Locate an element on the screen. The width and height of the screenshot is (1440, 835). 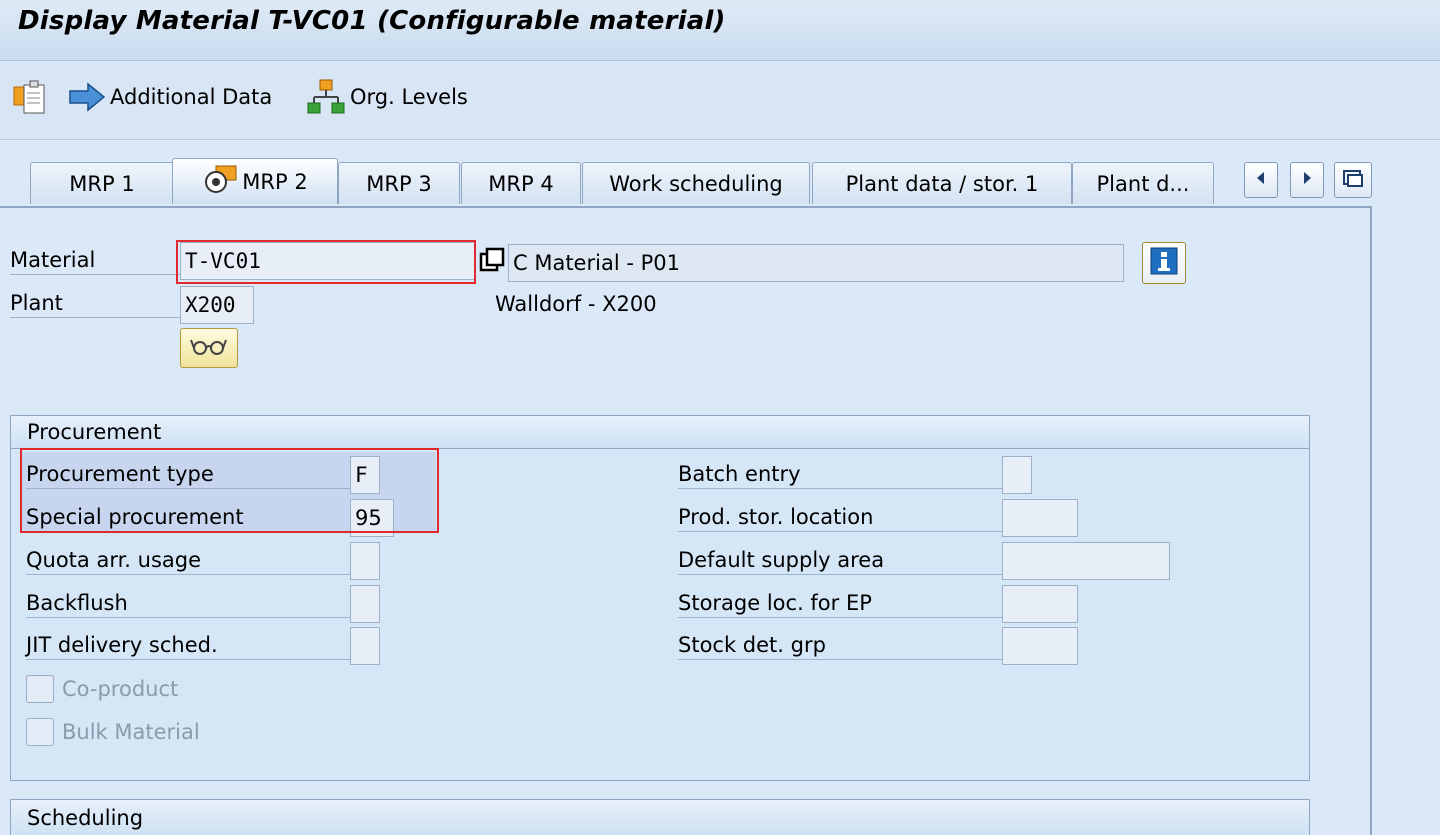
tab-work-scheduling: Work scheduling is located at coordinates (696, 183).